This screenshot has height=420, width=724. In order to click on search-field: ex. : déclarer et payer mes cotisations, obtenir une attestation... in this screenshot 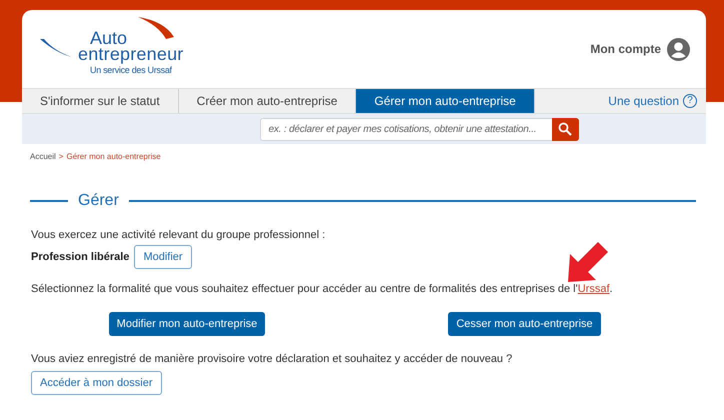, I will do `click(406, 129)`.